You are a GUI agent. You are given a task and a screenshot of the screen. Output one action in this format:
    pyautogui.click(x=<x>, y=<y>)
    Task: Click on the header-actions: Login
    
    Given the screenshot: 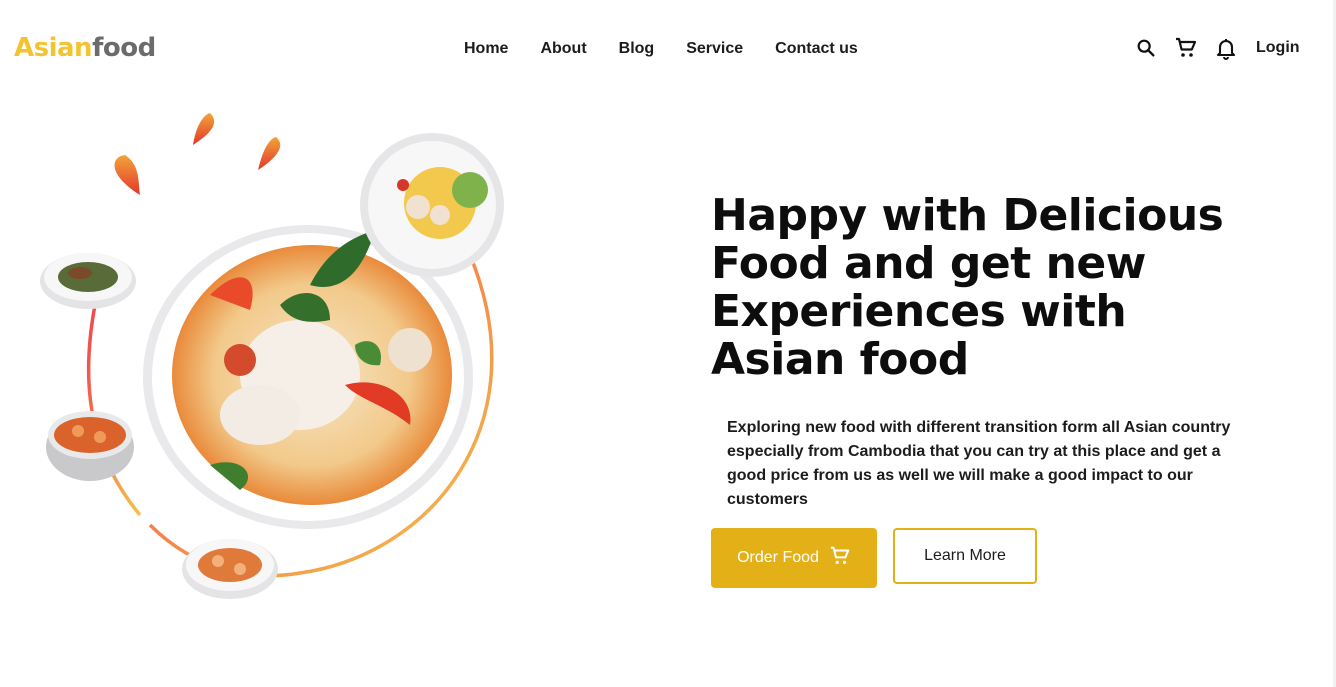 What is the action you would take?
    pyautogui.click(x=1217, y=48)
    